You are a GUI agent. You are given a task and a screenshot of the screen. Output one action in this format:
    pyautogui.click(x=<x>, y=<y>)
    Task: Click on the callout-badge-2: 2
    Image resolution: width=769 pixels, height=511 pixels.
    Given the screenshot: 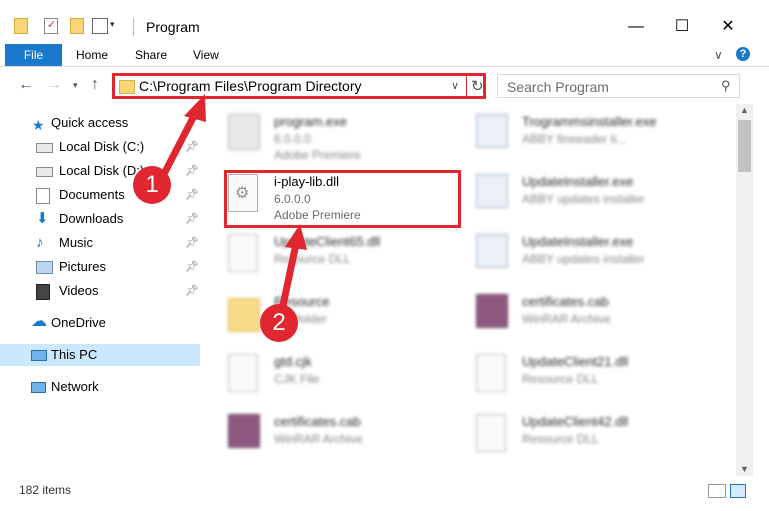 What is the action you would take?
    pyautogui.click(x=279, y=323)
    